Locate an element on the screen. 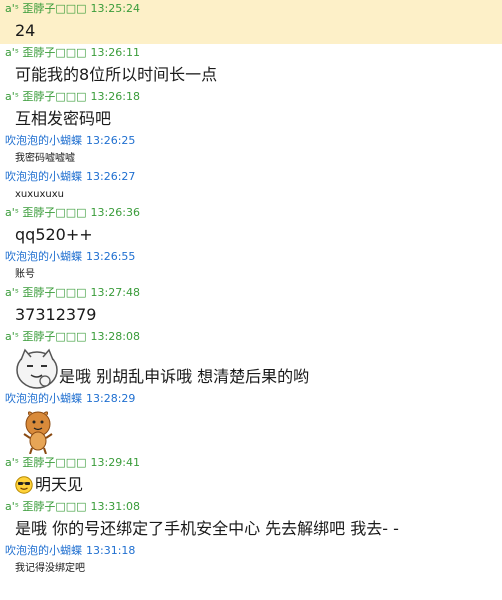 The height and width of the screenshot is (600, 502). message-header: 吹泡泡的小蝴蝶 13:26:27 is located at coordinates (251, 177).